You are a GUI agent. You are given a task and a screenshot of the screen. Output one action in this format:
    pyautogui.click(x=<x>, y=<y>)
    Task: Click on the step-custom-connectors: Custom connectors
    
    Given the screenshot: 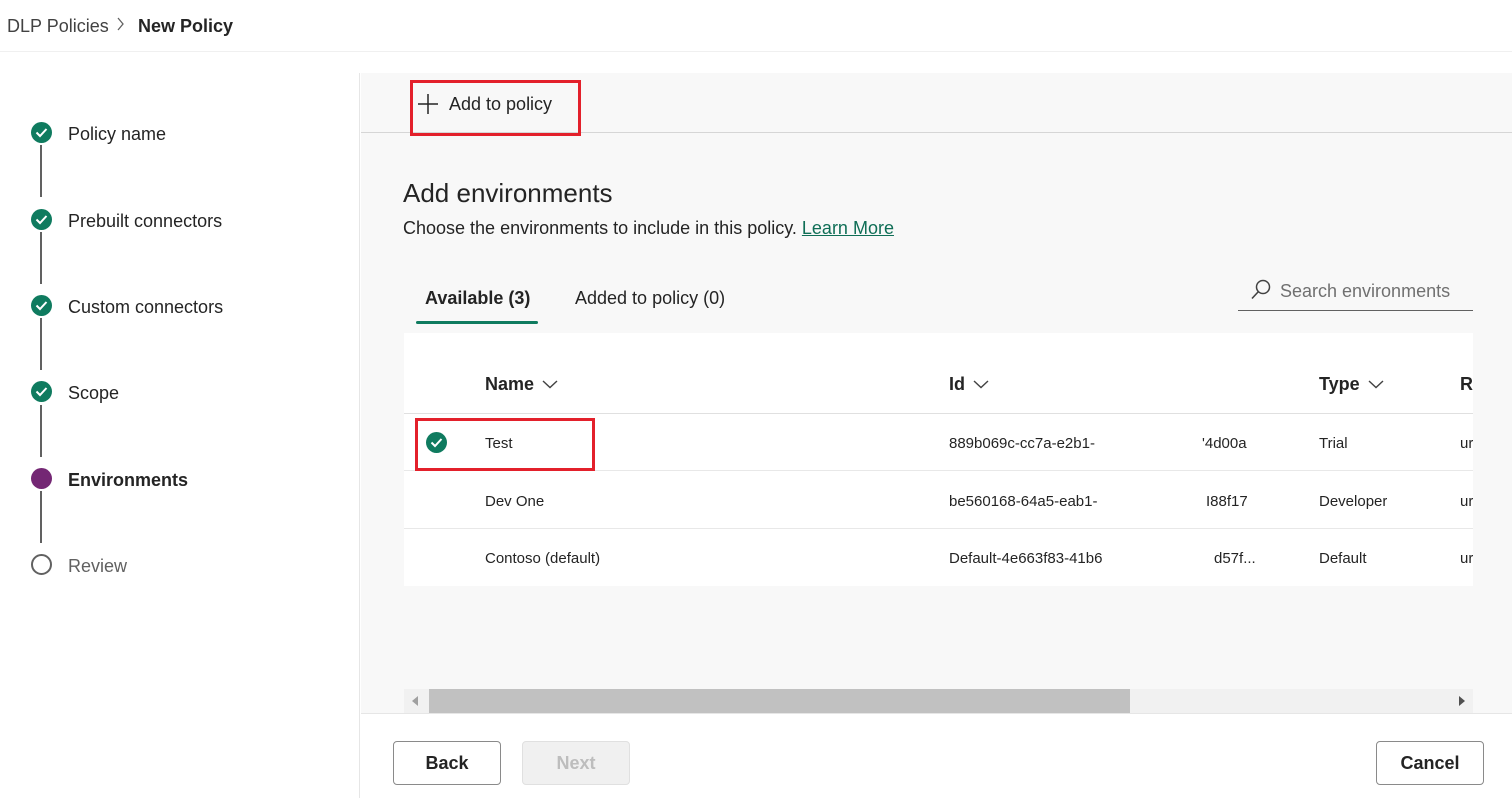 What is the action you would take?
    pyautogui.click(x=145, y=307)
    